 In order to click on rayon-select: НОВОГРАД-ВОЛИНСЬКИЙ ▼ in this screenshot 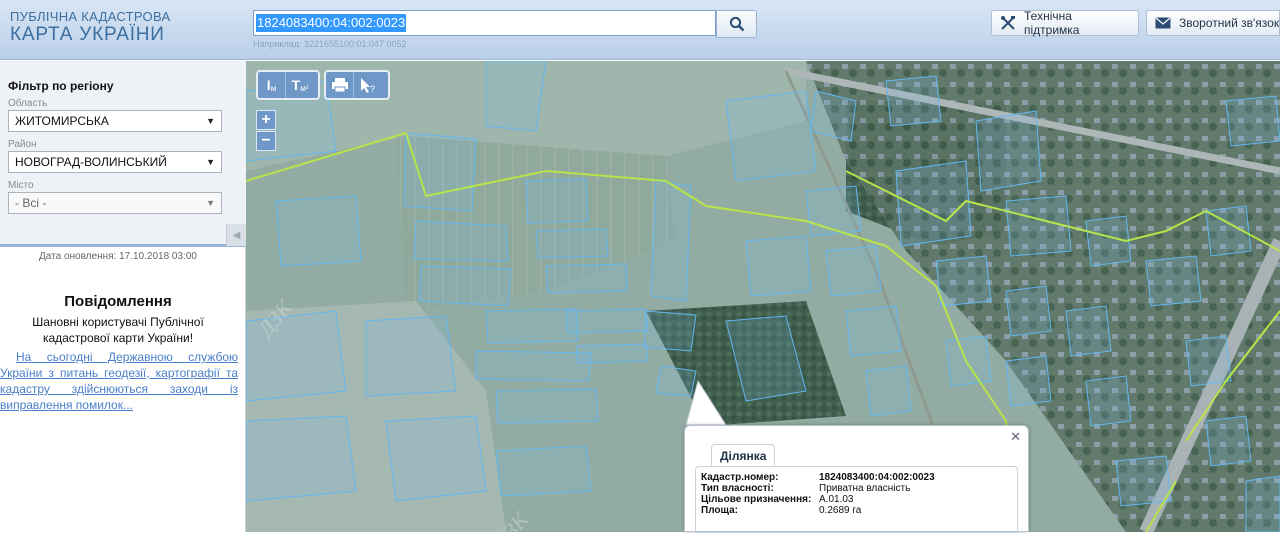, I will do `click(115, 162)`.